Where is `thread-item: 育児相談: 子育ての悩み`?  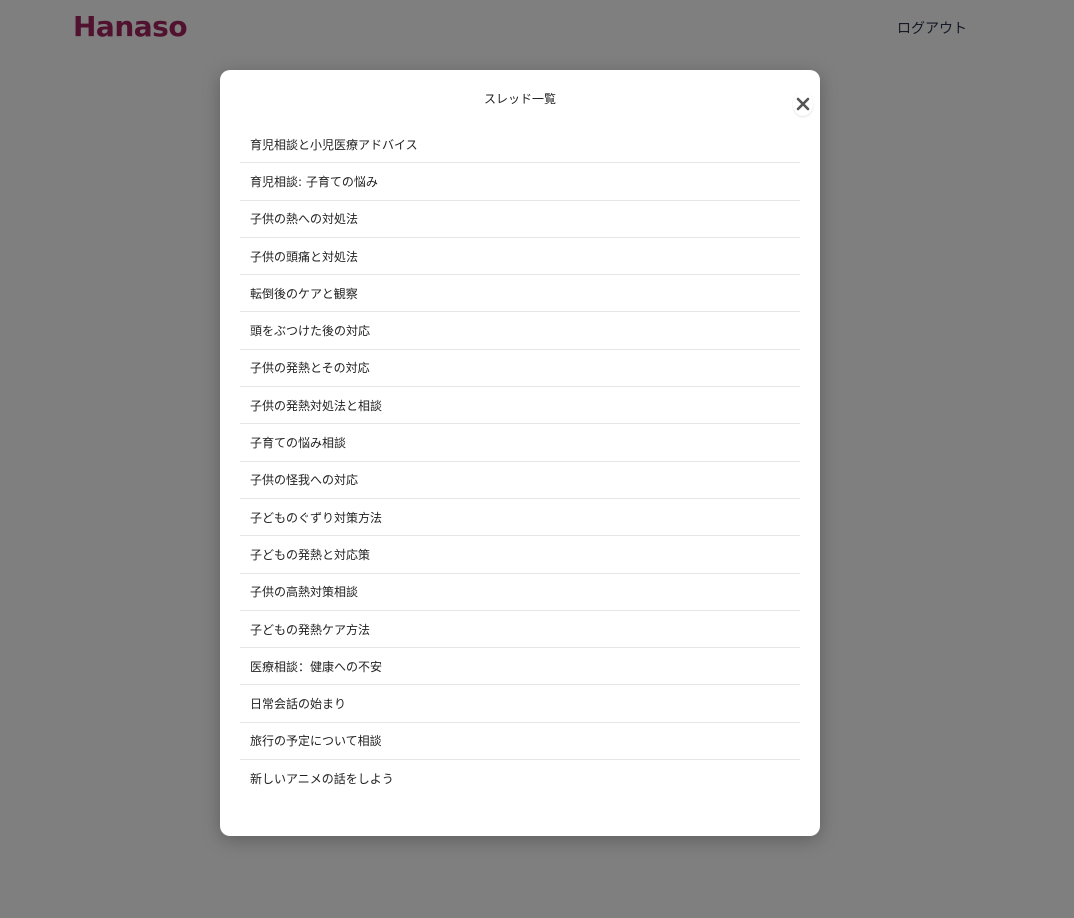 thread-item: 育児相談: 子育ての悩み is located at coordinates (520, 182).